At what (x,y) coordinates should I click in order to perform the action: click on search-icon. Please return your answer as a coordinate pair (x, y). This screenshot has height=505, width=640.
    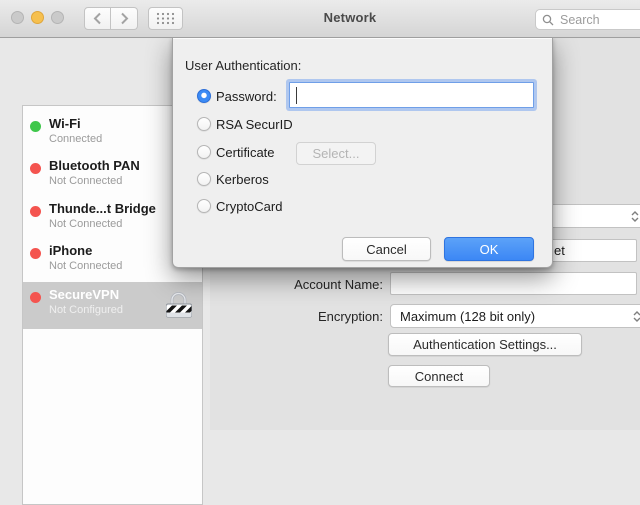
    Looking at the image, I should click on (548, 19).